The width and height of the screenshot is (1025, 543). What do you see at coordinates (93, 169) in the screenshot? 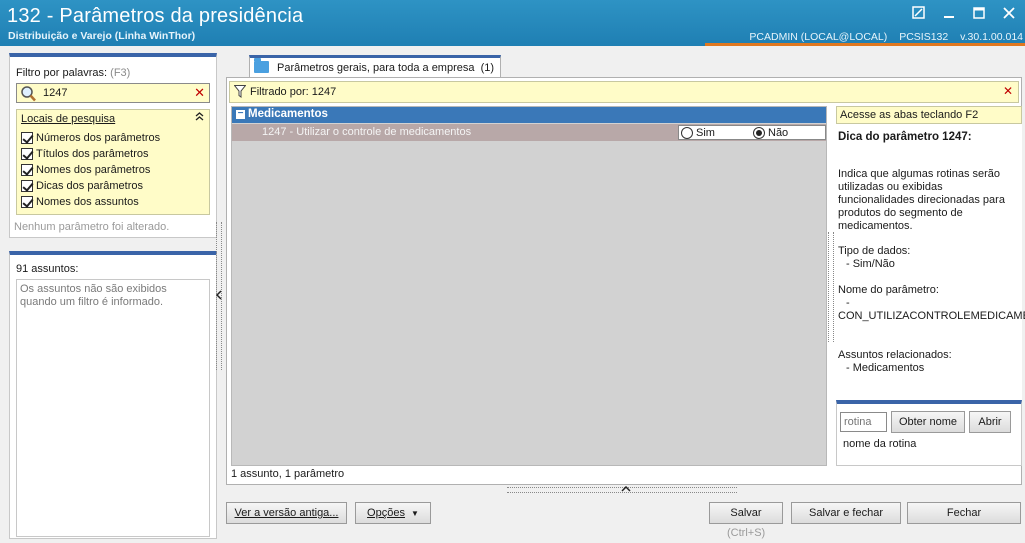
I see `location-label: Nomes dos parâmetros` at bounding box center [93, 169].